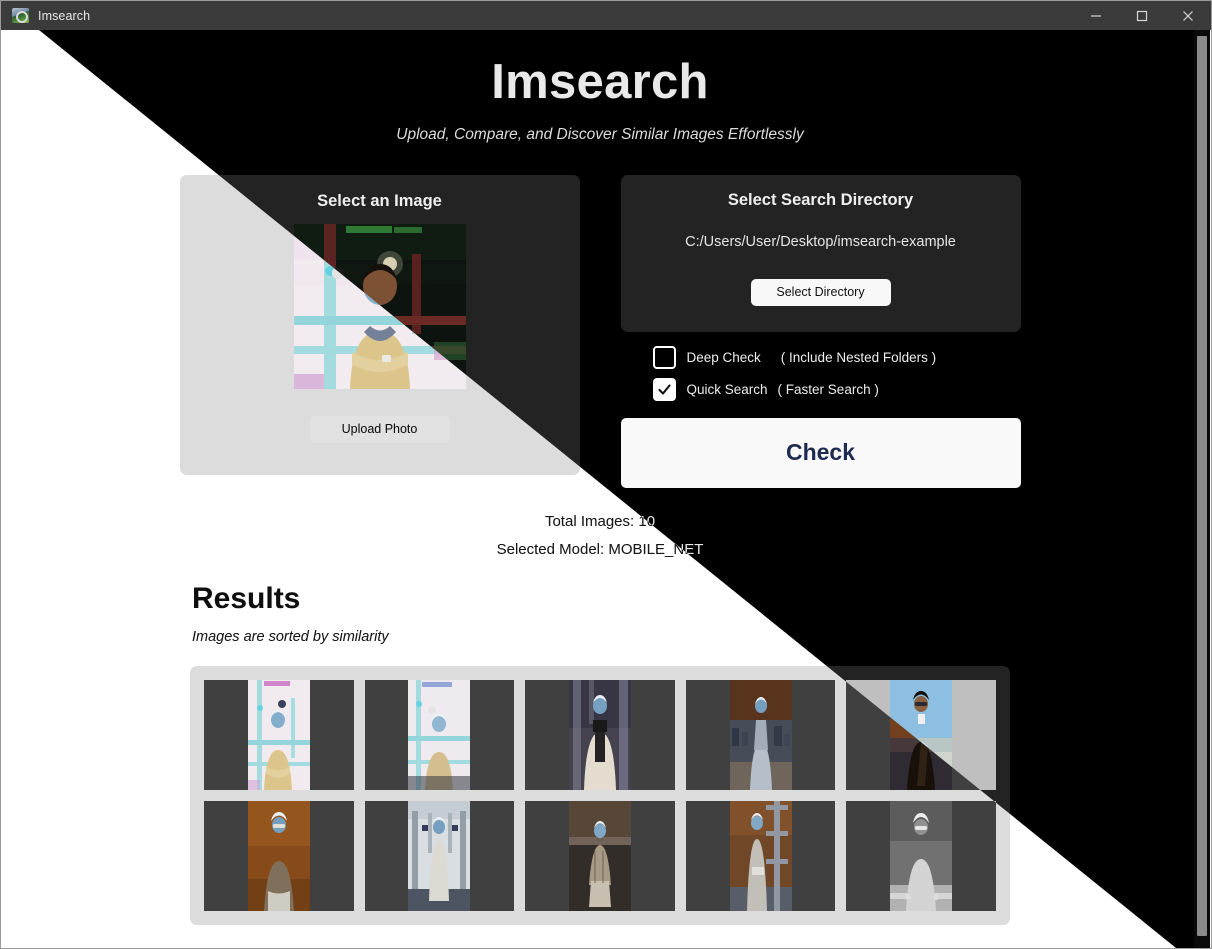  What do you see at coordinates (379, 200) in the screenshot?
I see `select-image-title: Select an Image` at bounding box center [379, 200].